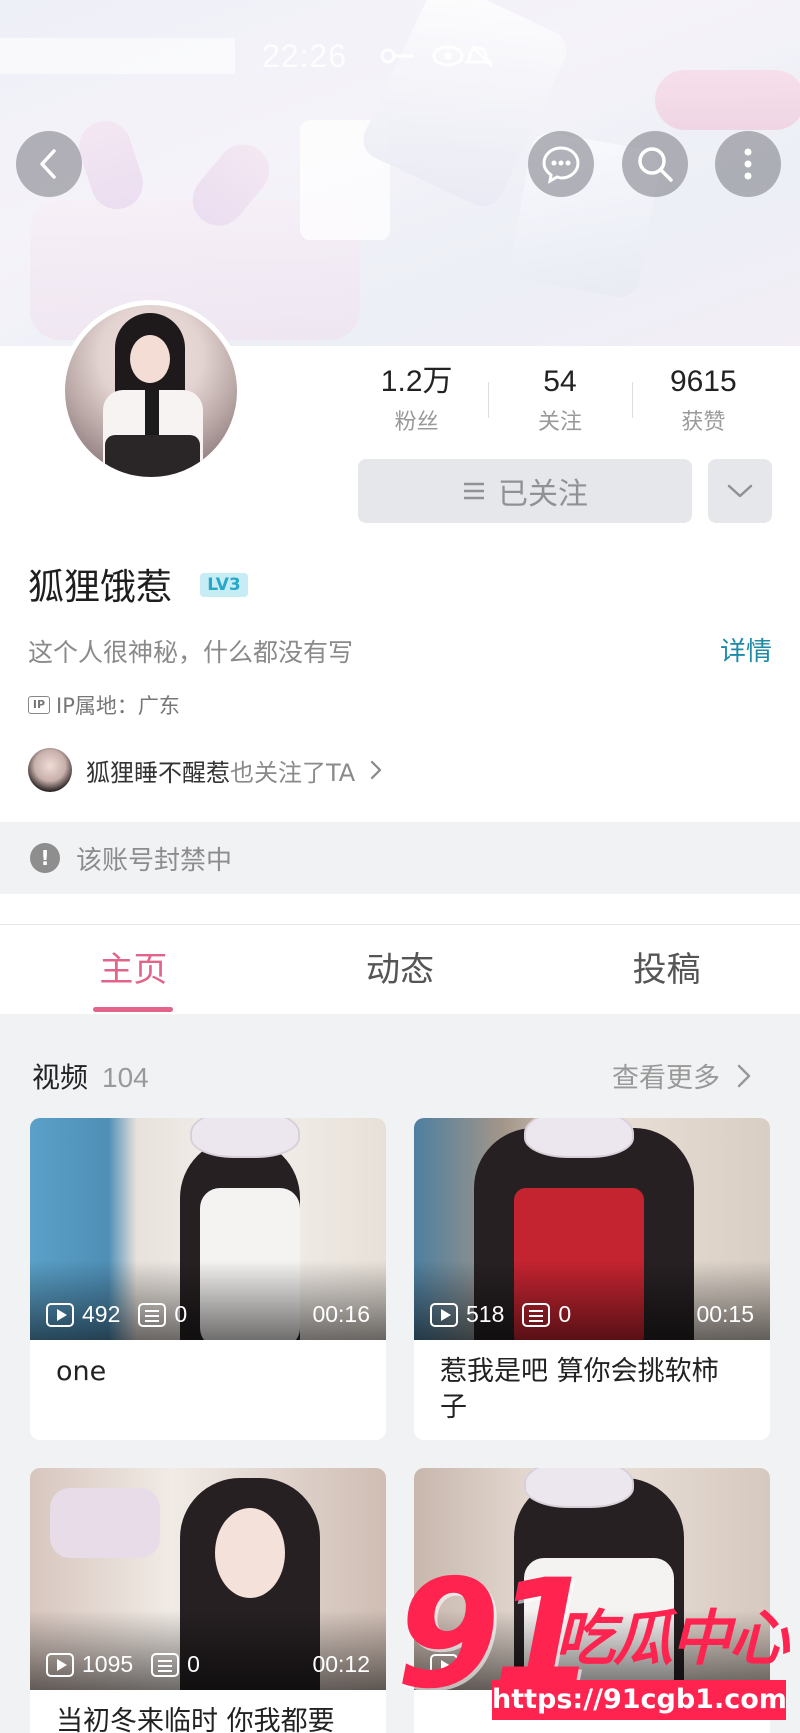 The image size is (800, 1733). Describe the element at coordinates (208, 1664) in the screenshot. I see `video-meta: 1095 0 00:12` at that location.